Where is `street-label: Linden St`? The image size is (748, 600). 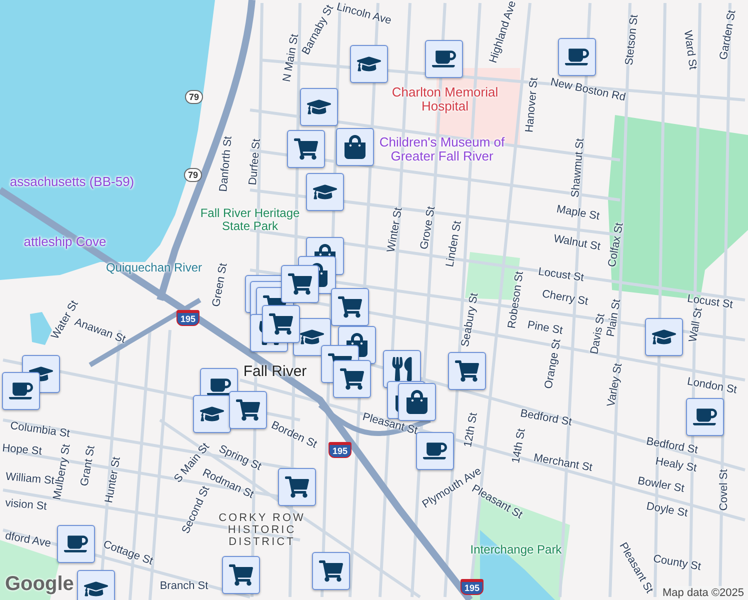 street-label: Linden St is located at coordinates (454, 244).